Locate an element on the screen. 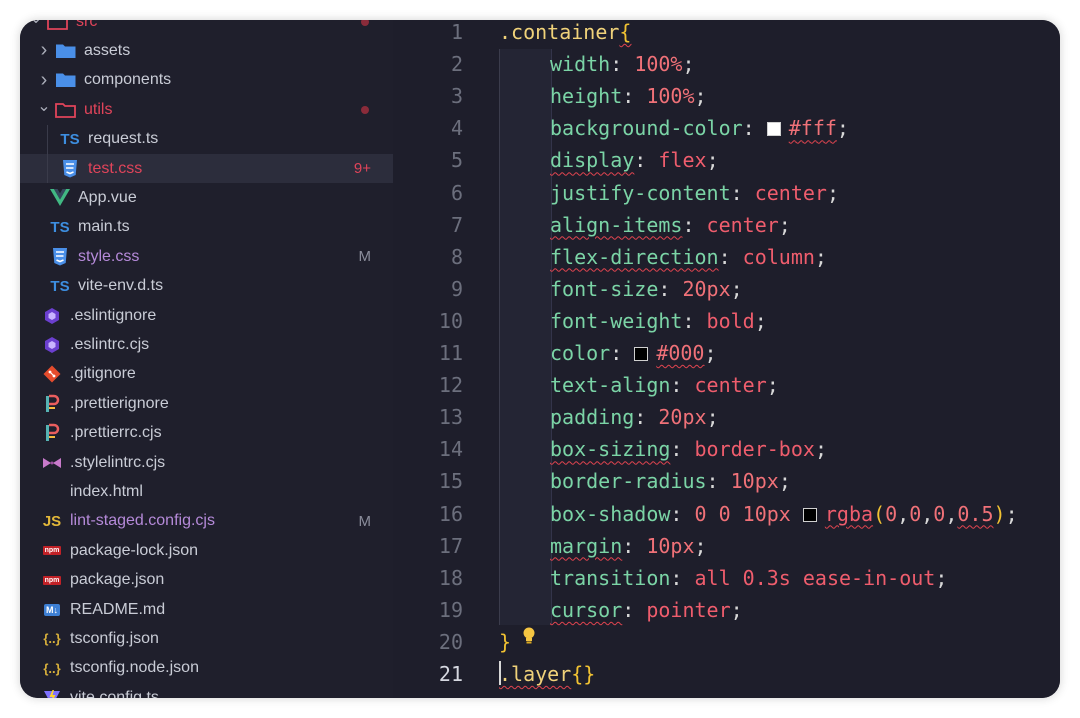  code-text: background-color: #fff; is located at coordinates (699, 128).